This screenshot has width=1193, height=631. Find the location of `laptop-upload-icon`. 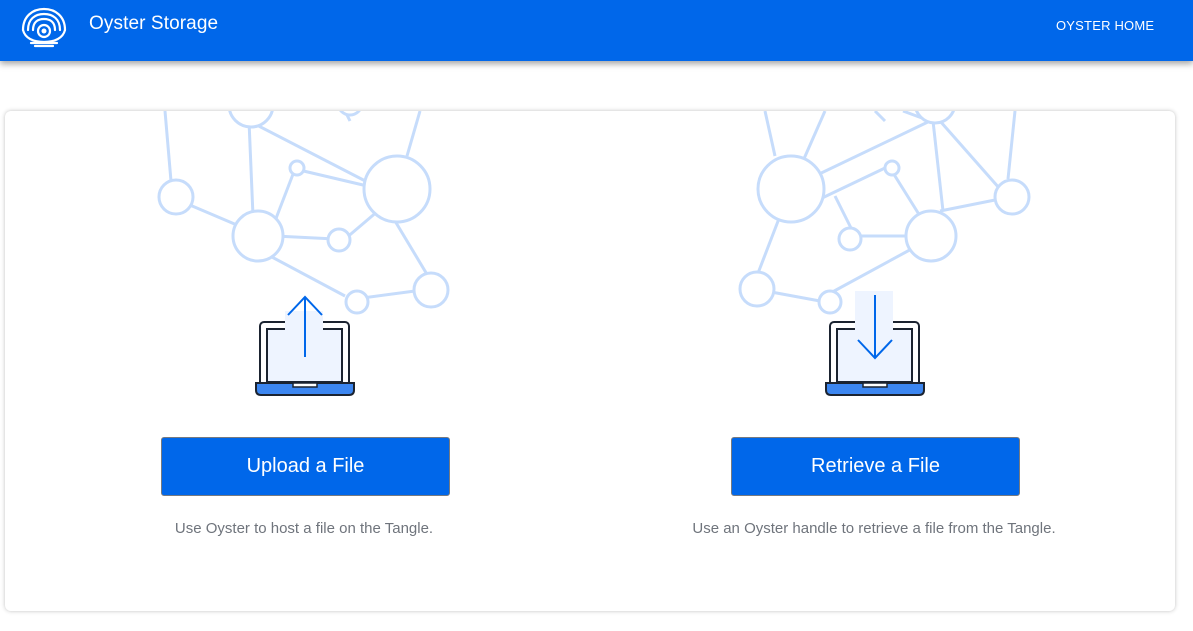

laptop-upload-icon is located at coordinates (305, 345).